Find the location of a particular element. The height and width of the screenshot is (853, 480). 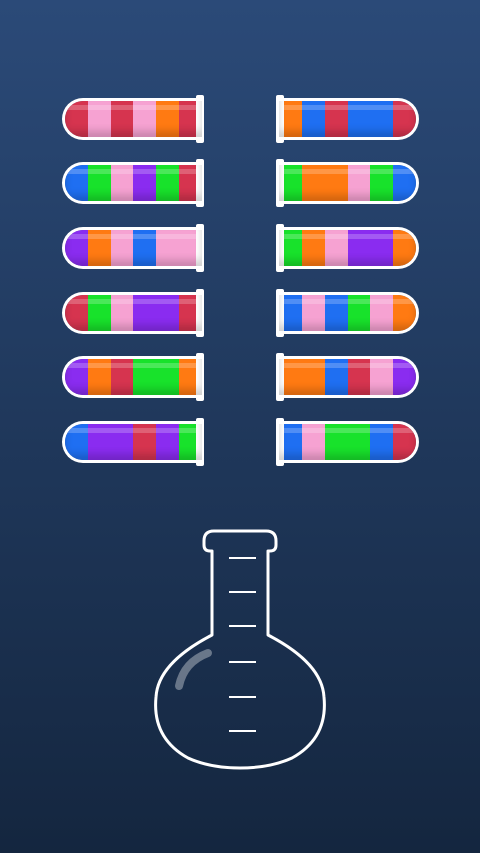

flask-outline is located at coordinates (240, 649).